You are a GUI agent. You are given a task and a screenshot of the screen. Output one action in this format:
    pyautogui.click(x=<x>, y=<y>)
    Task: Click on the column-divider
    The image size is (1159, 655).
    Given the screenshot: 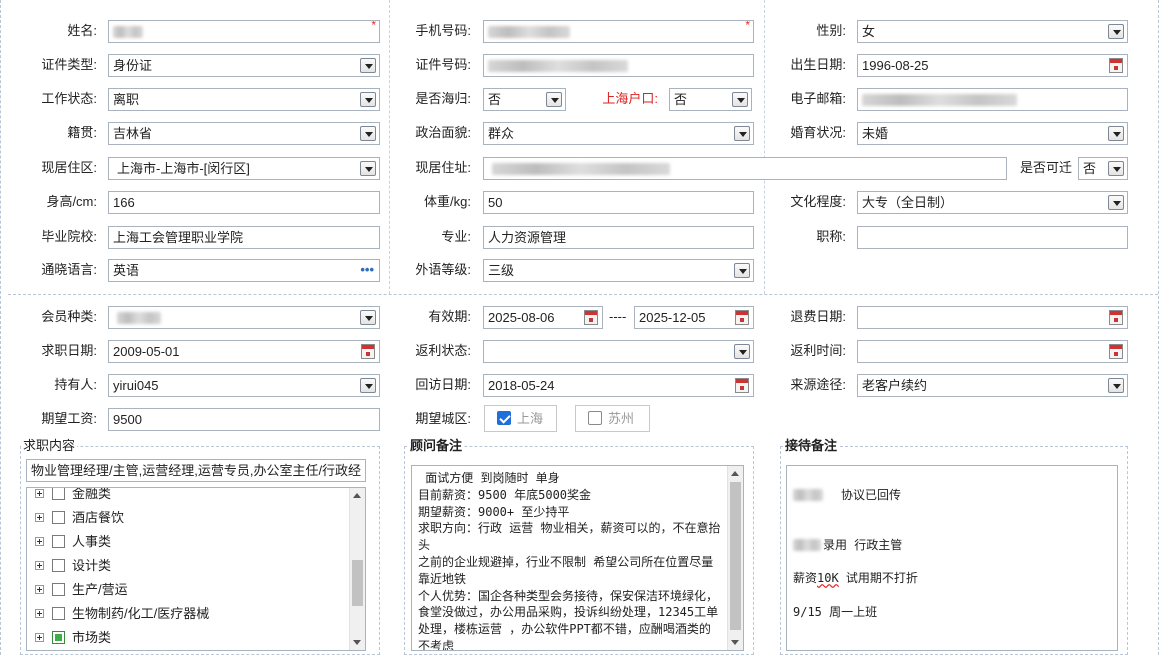 What is the action you would take?
    pyautogui.click(x=764, y=147)
    